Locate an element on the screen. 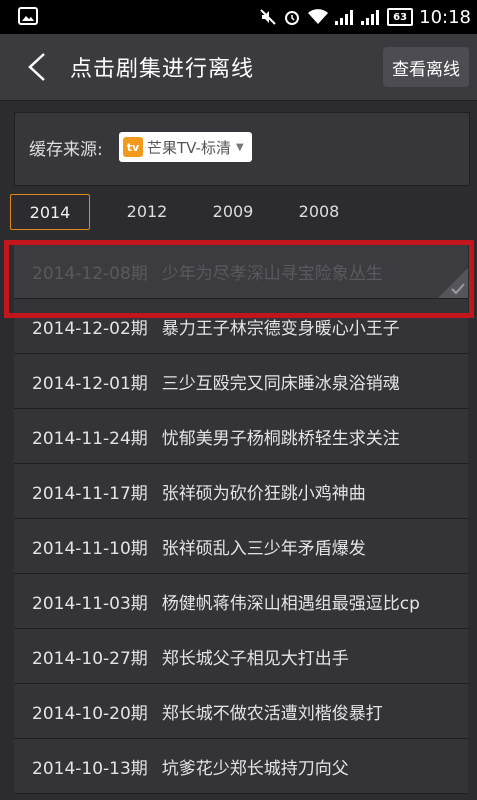  checkmark-icon is located at coordinates (453, 283).